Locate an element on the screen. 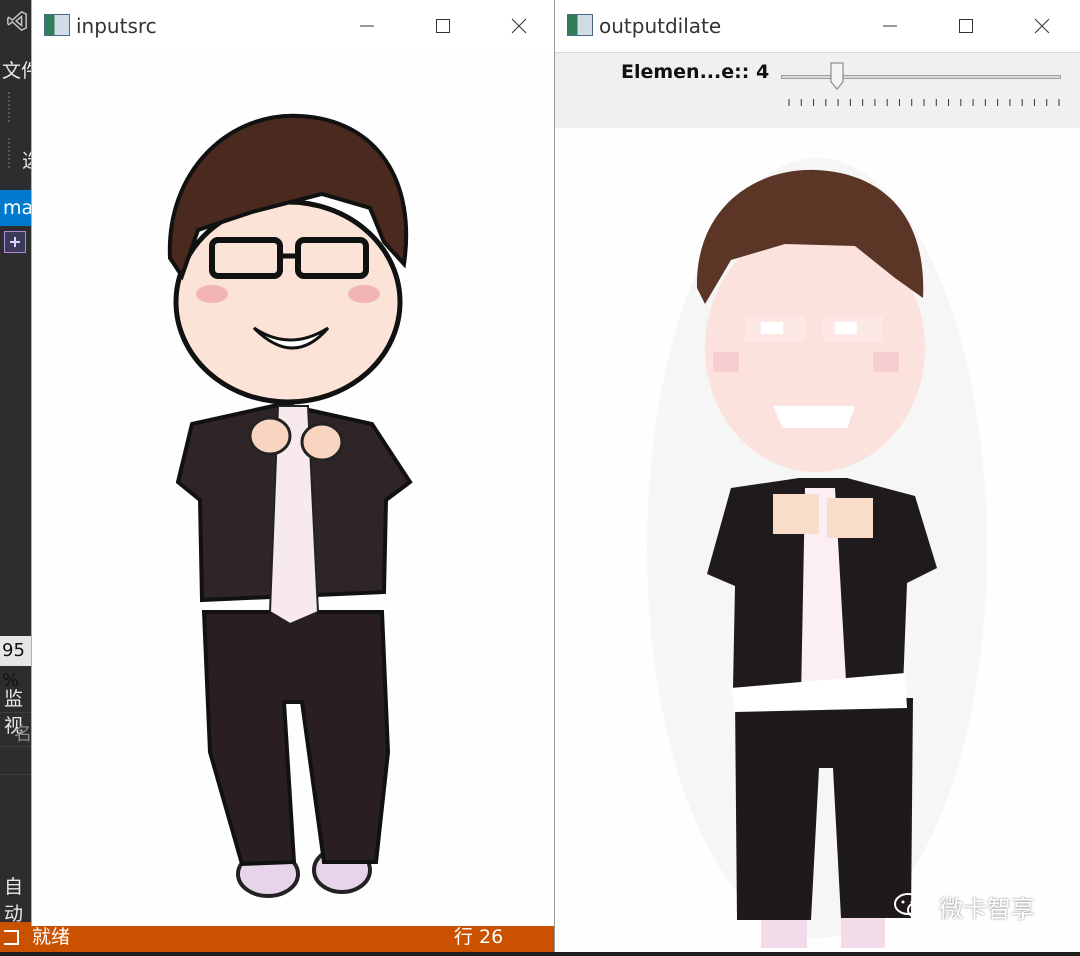  add-icon is located at coordinates (15, 242).